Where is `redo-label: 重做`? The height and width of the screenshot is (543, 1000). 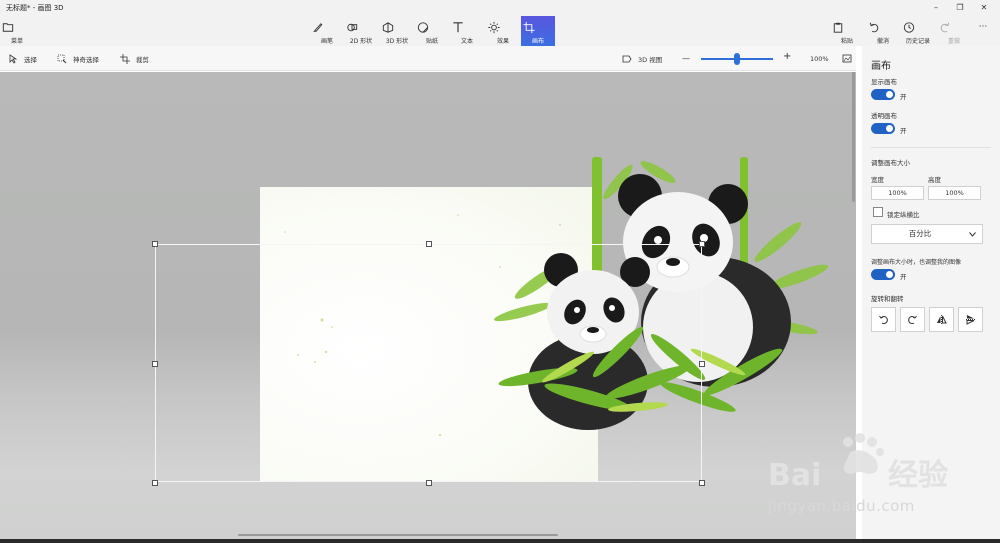 redo-label: 重做 is located at coordinates (953, 41).